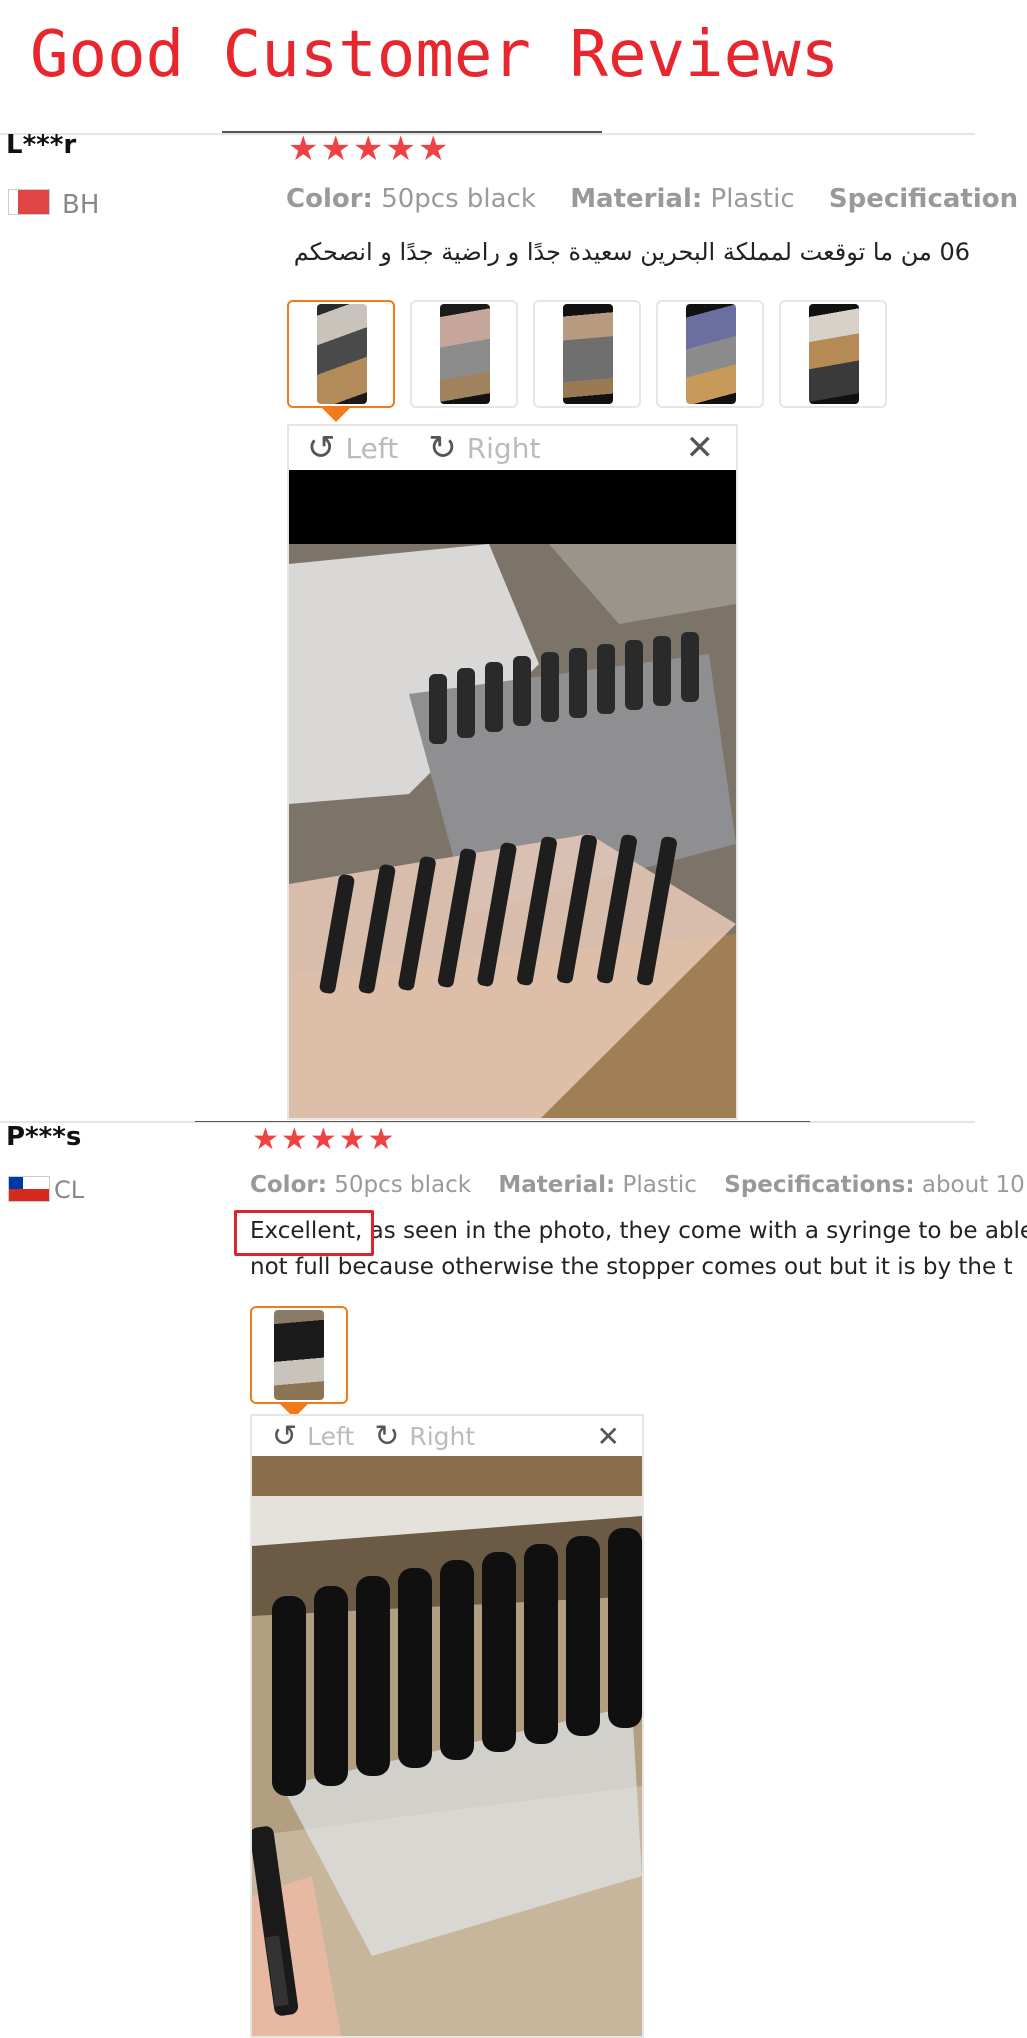 This screenshot has width=1027, height=2038. Describe the element at coordinates (69, 1190) in the screenshot. I see `reviewer-country: CL` at that location.